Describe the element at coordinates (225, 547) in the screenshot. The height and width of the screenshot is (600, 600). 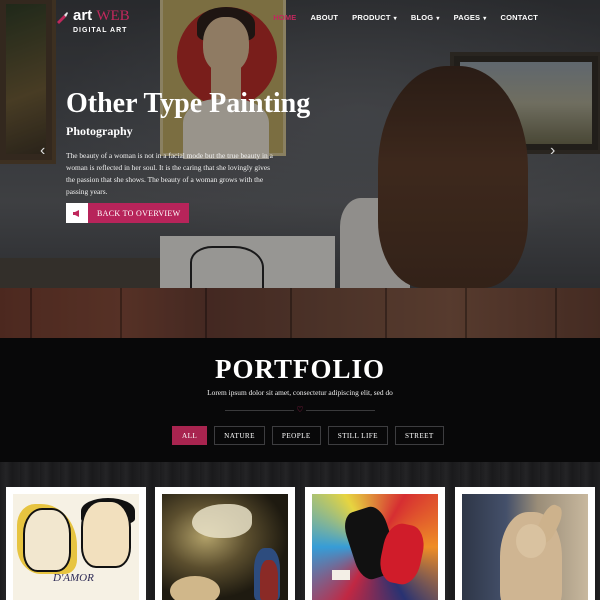
I see `angel-painting-image` at that location.